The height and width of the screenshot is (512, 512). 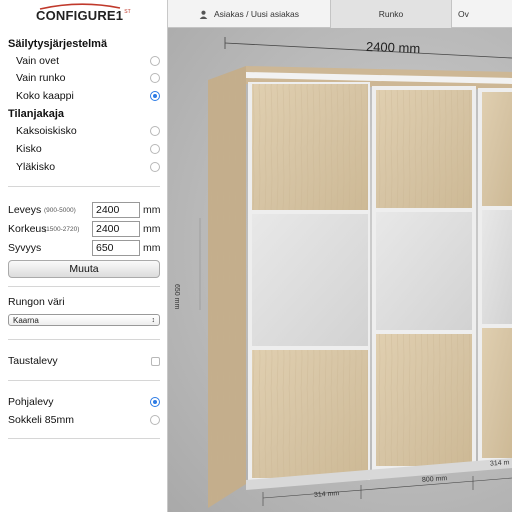 What do you see at coordinates (116, 248) in the screenshot?
I see `depth-input: 650` at bounding box center [116, 248].